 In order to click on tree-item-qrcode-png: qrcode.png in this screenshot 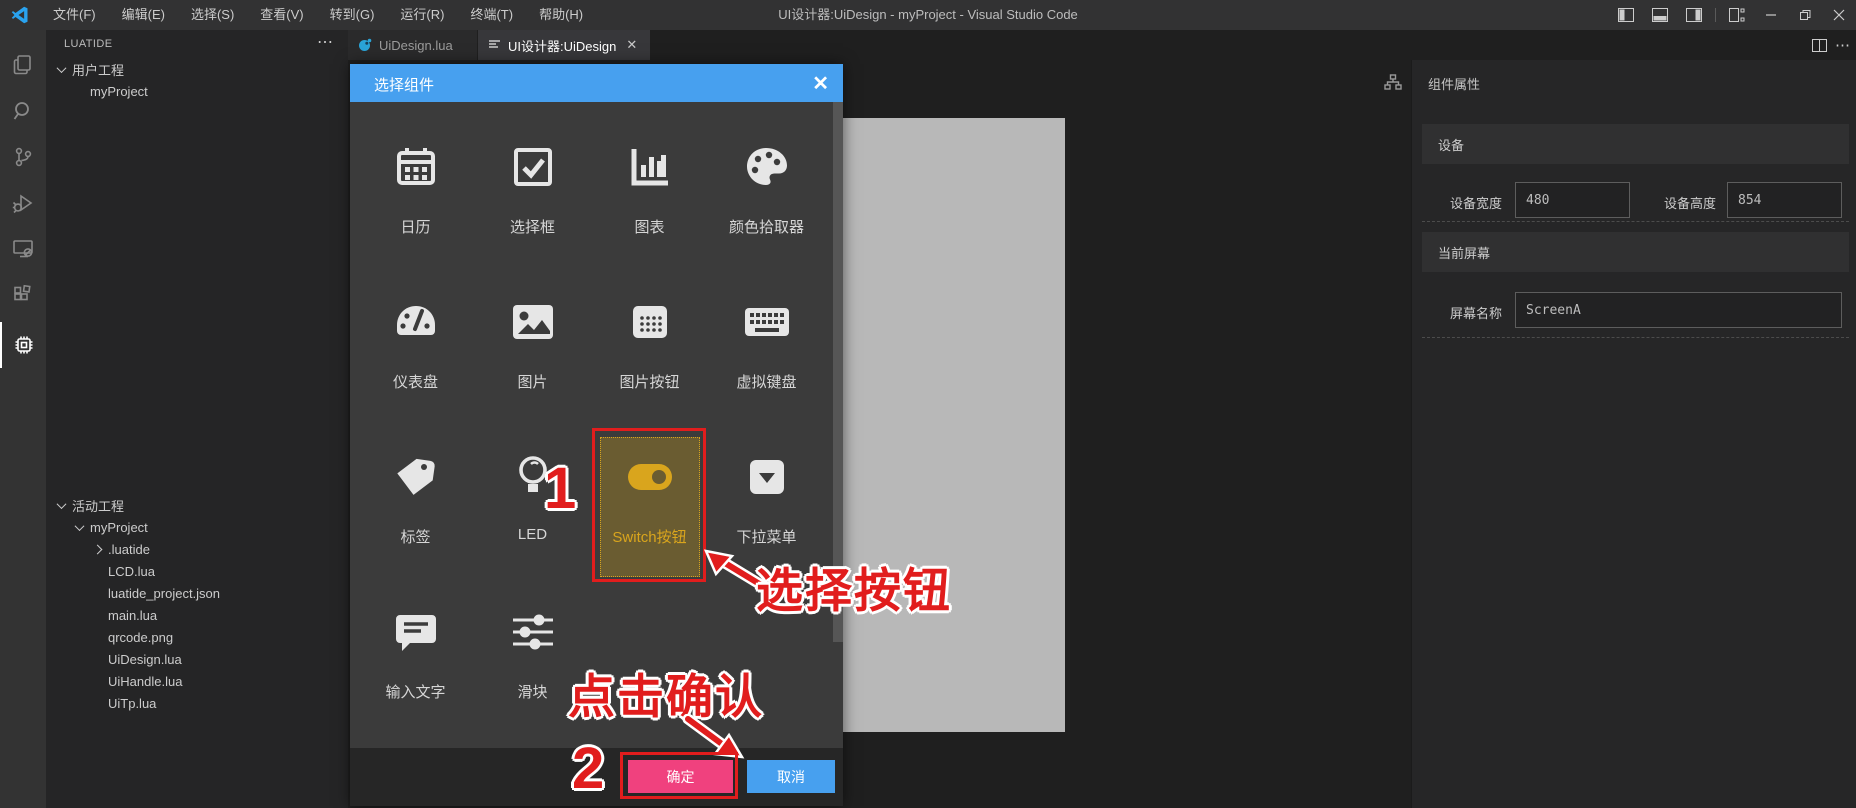, I will do `click(197, 637)`.